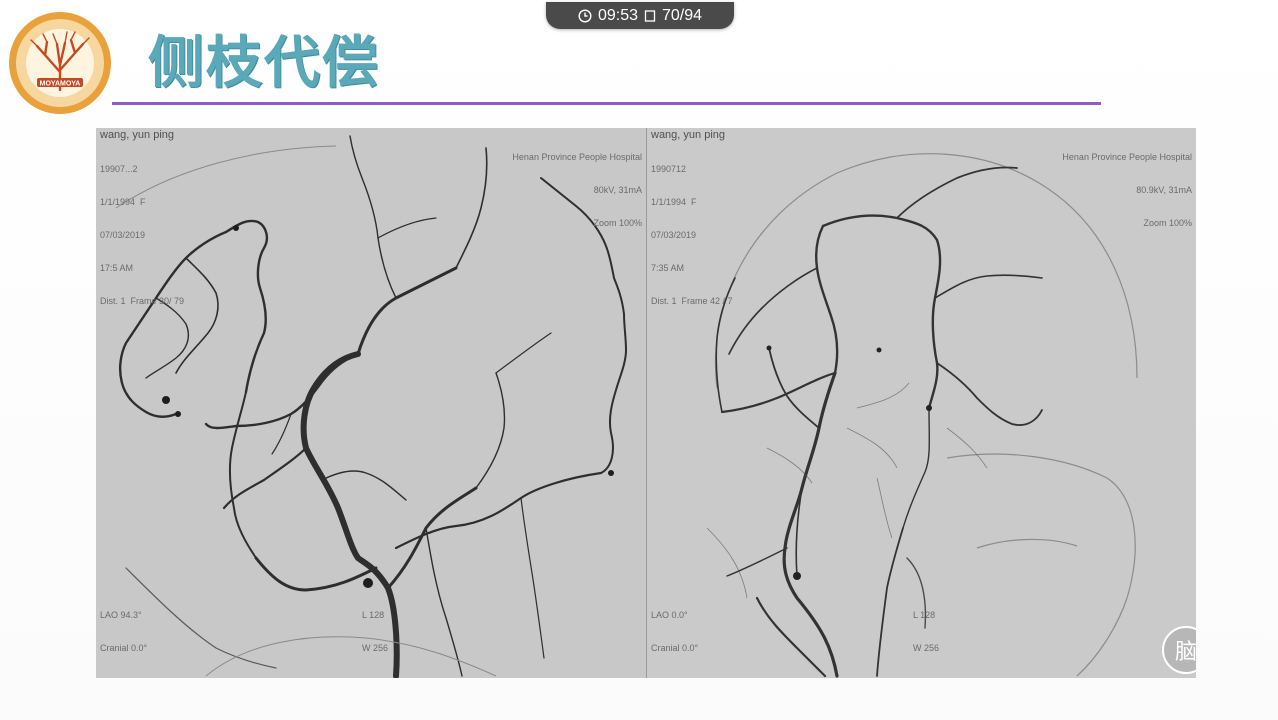 This screenshot has width=1278, height=720. Describe the element at coordinates (375, 632) in the screenshot. I see `window-info-left: L 128 W 256` at that location.